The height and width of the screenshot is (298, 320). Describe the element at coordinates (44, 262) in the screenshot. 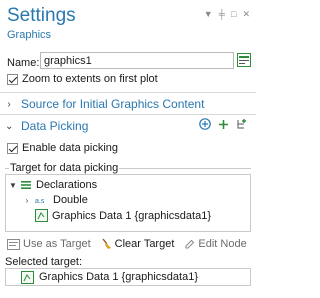

I see `selected-target-label: Selected target:` at that location.